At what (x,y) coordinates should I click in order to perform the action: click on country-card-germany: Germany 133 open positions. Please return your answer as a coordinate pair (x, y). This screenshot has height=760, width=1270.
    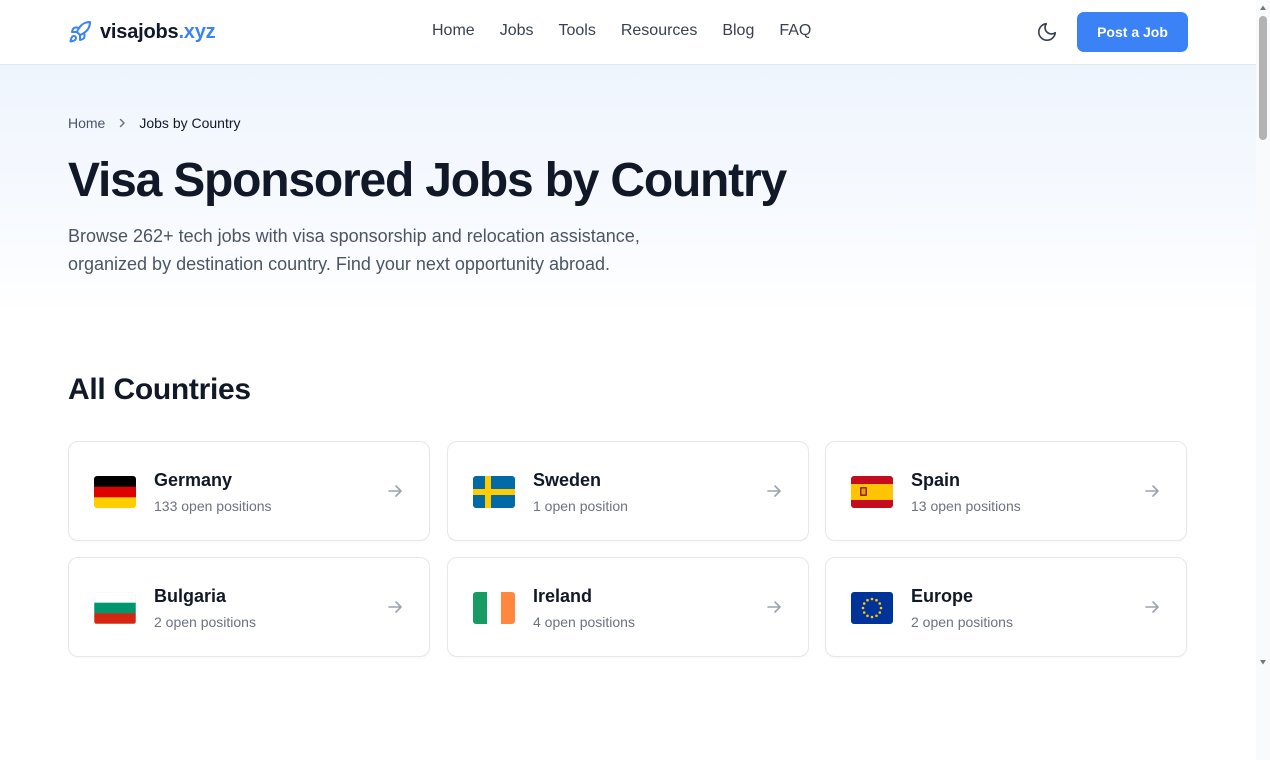
    Looking at the image, I should click on (249, 491).